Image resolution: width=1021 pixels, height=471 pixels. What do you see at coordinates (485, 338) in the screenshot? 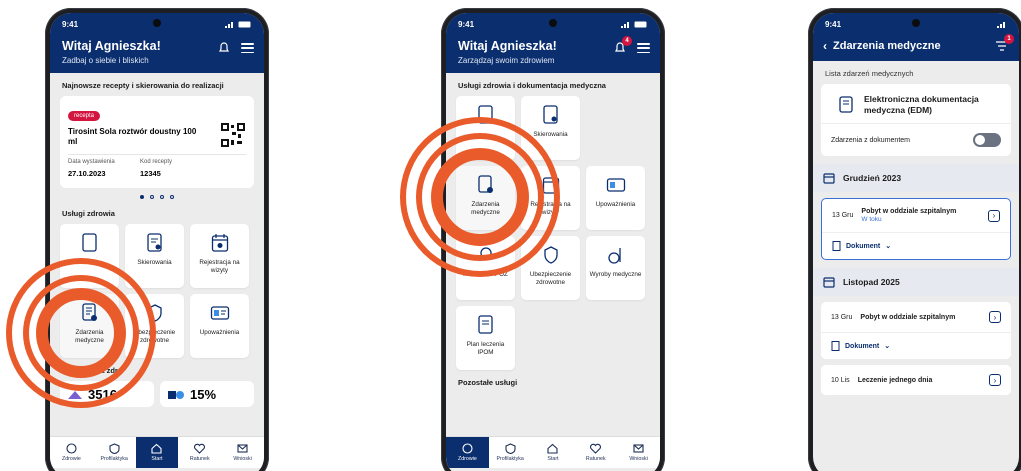
I see `tile-ipom: Plan leczenia IPOM` at bounding box center [485, 338].